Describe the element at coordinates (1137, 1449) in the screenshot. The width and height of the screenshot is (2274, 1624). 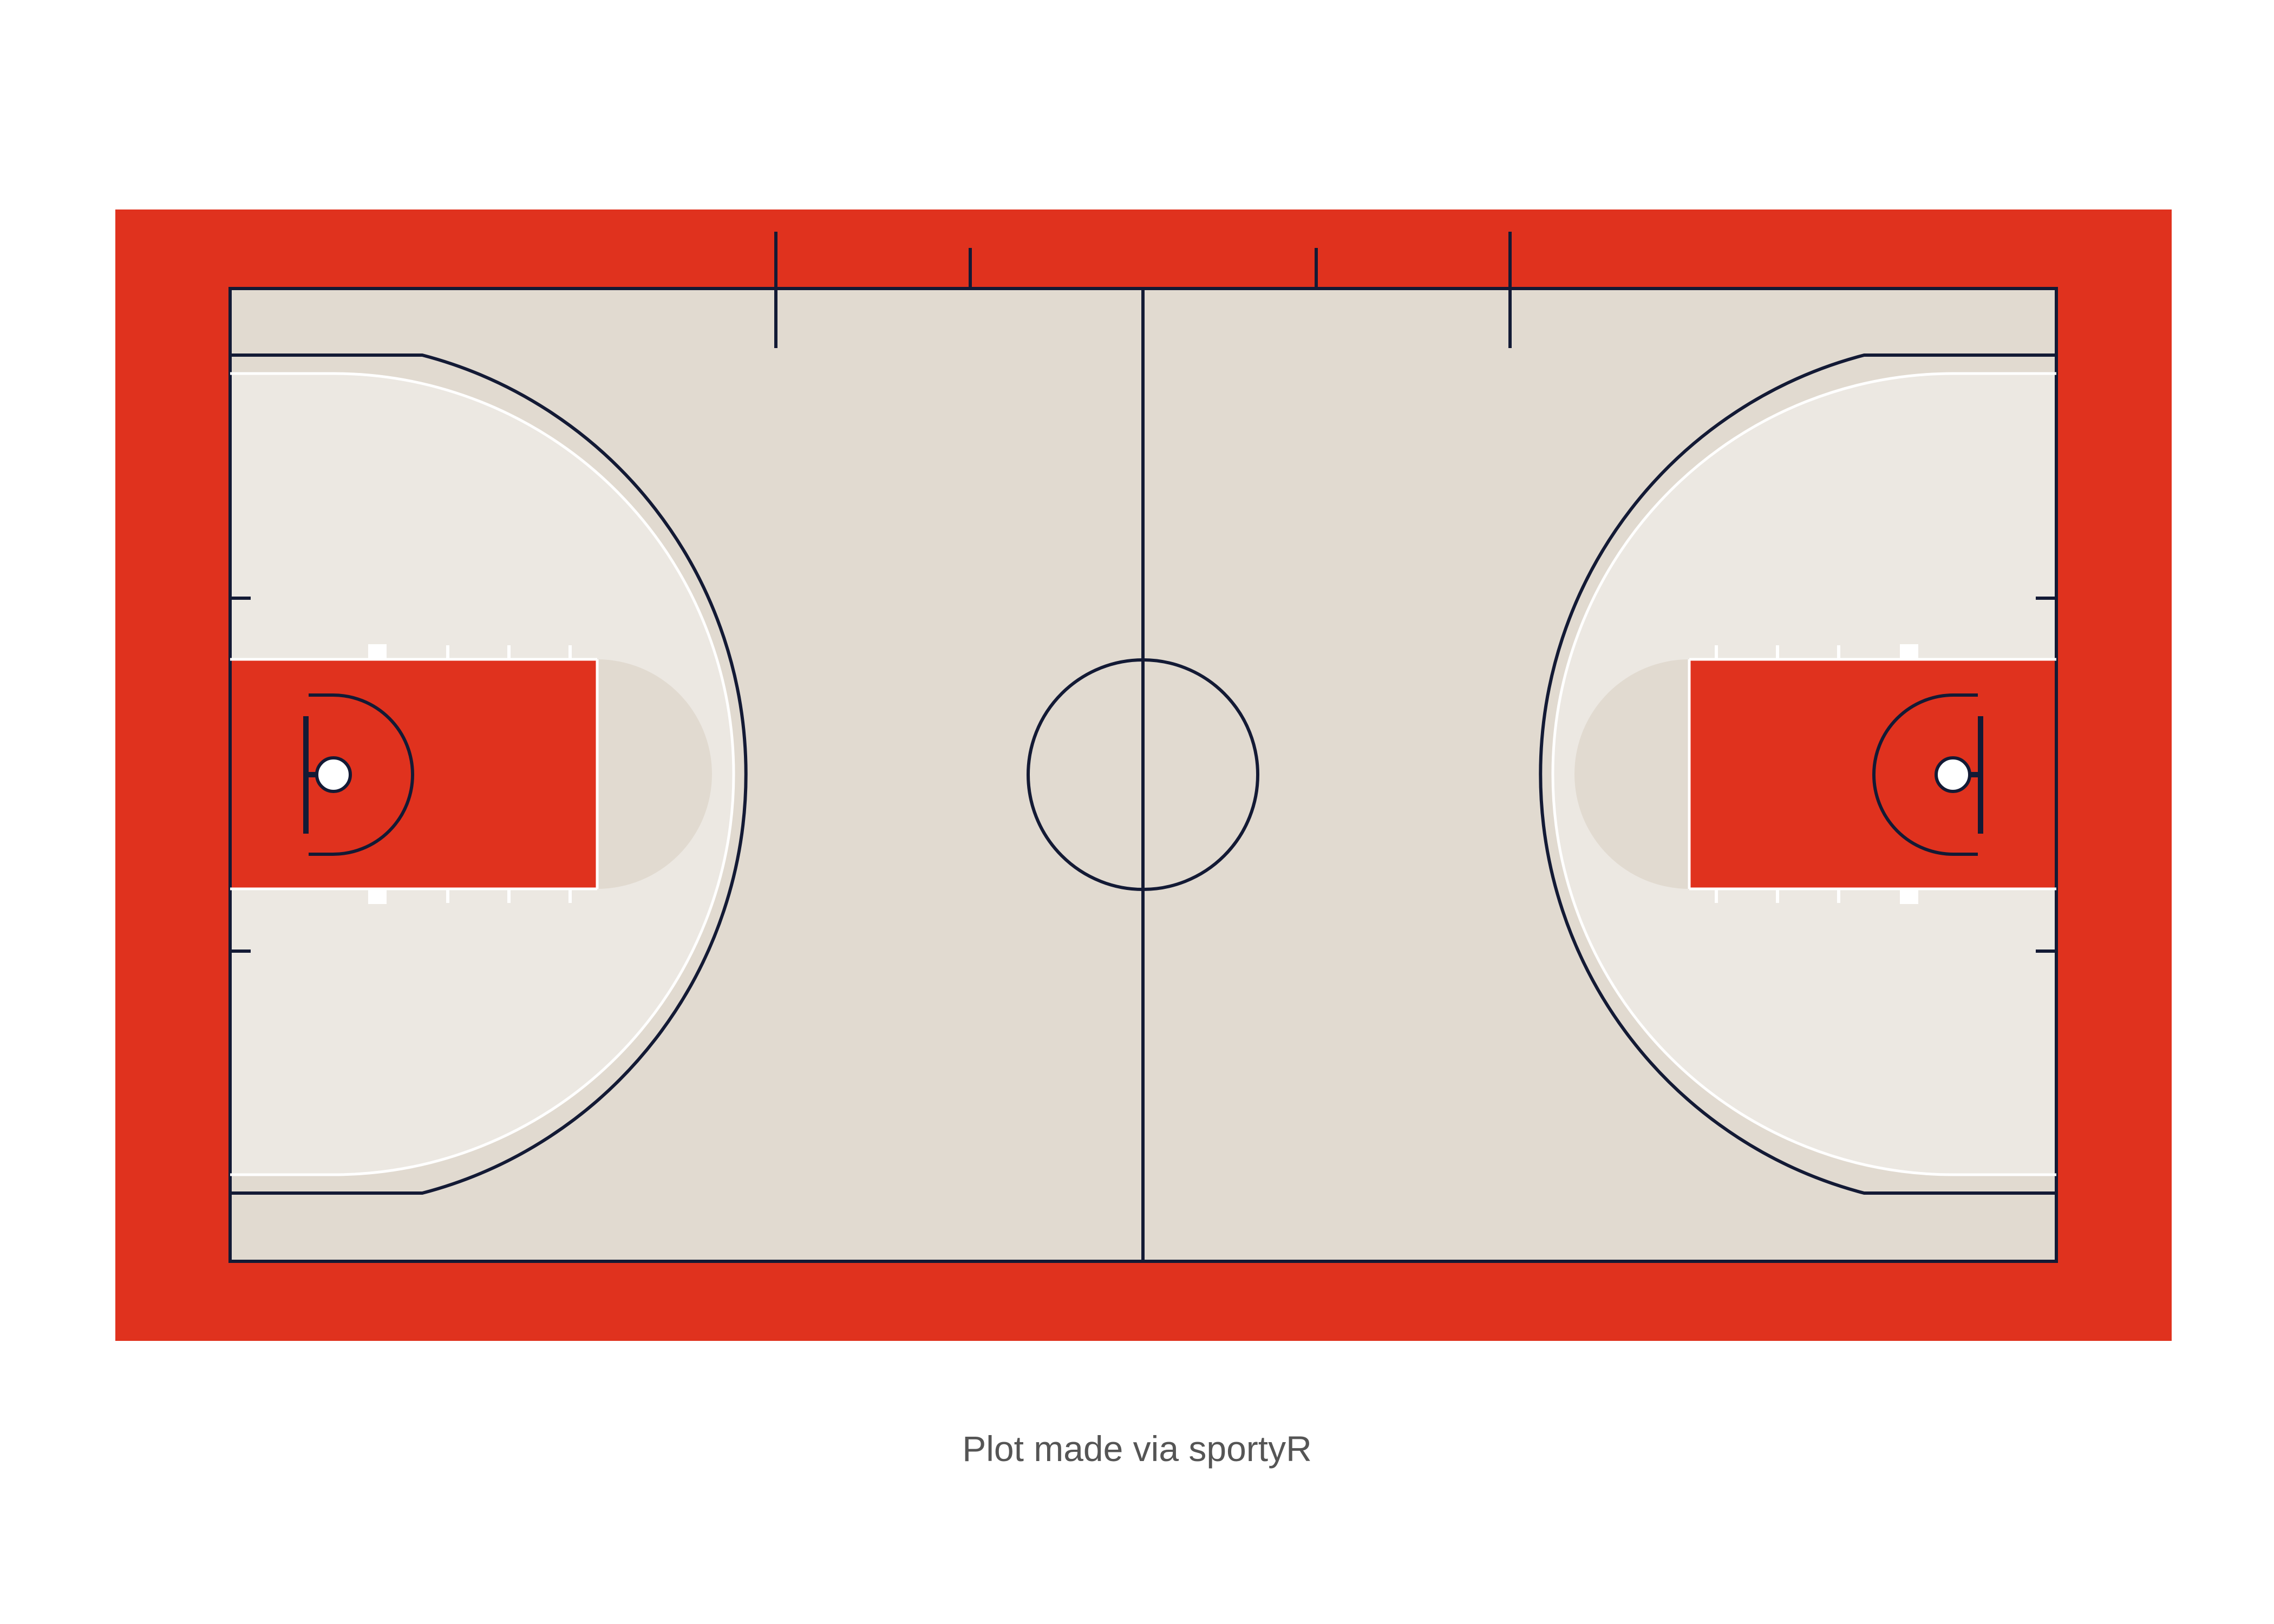
I see `plot-caption: Plot made via sportyR` at that location.